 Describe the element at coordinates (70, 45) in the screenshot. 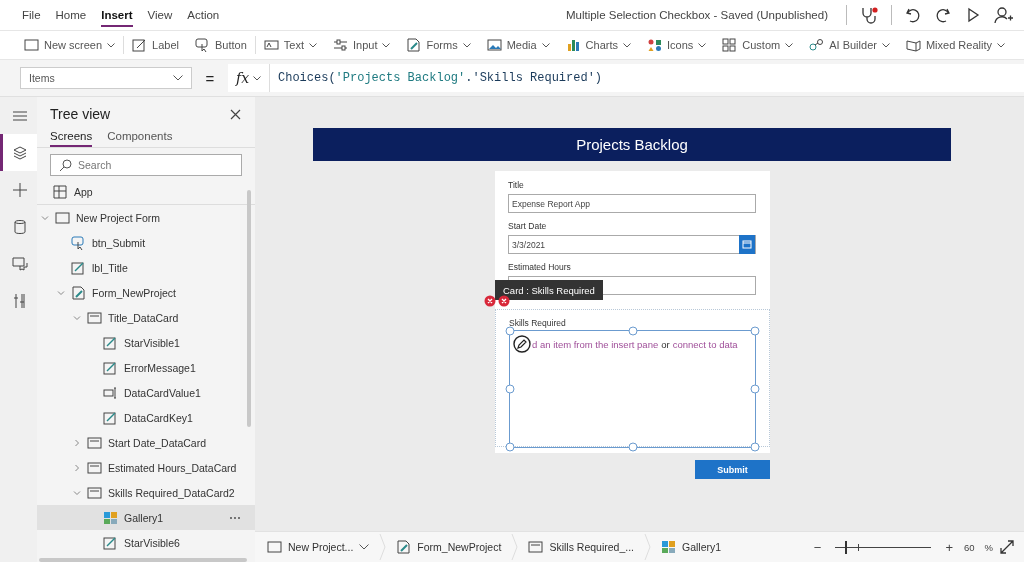

I see `ribbon-button: New screen` at that location.